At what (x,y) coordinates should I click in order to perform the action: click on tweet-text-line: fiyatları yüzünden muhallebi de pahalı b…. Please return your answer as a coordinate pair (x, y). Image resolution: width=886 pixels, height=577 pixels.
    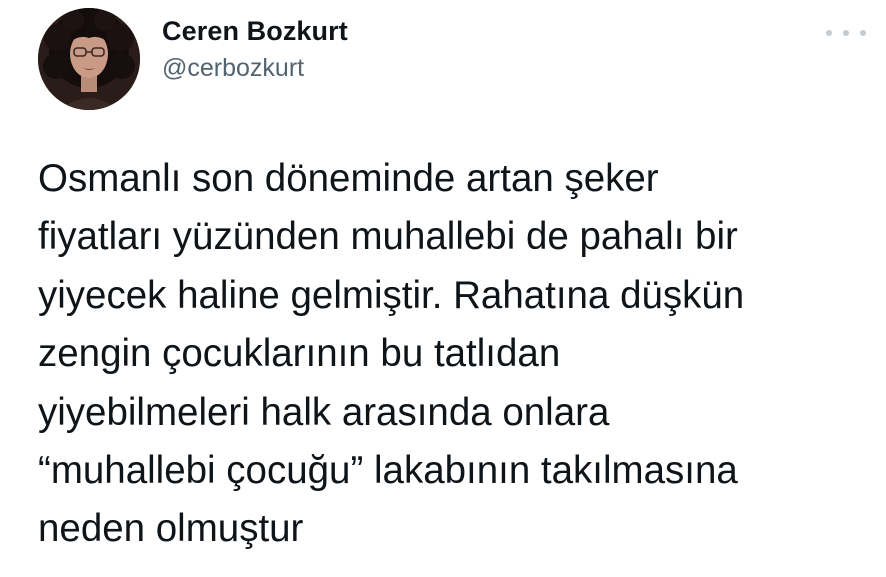
    Looking at the image, I should click on (388, 237).